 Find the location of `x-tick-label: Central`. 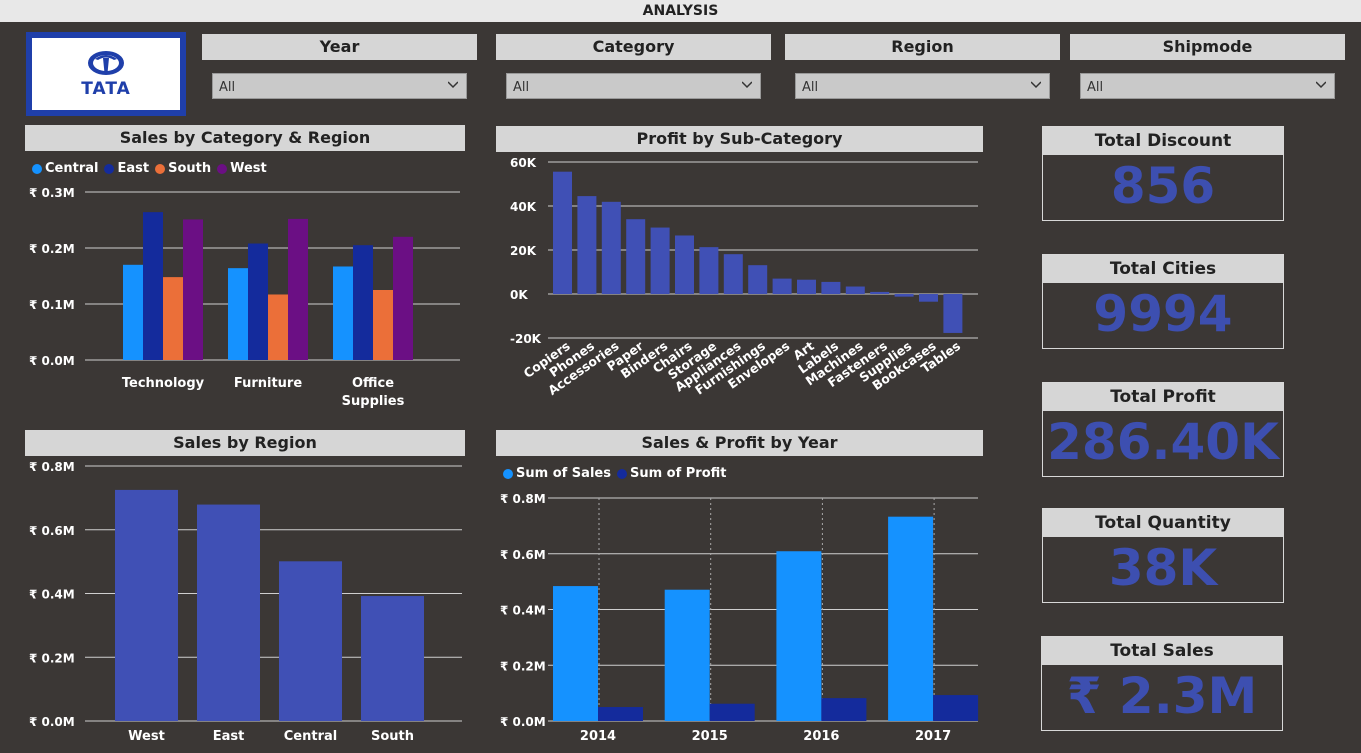

x-tick-label: Central is located at coordinates (310, 736).